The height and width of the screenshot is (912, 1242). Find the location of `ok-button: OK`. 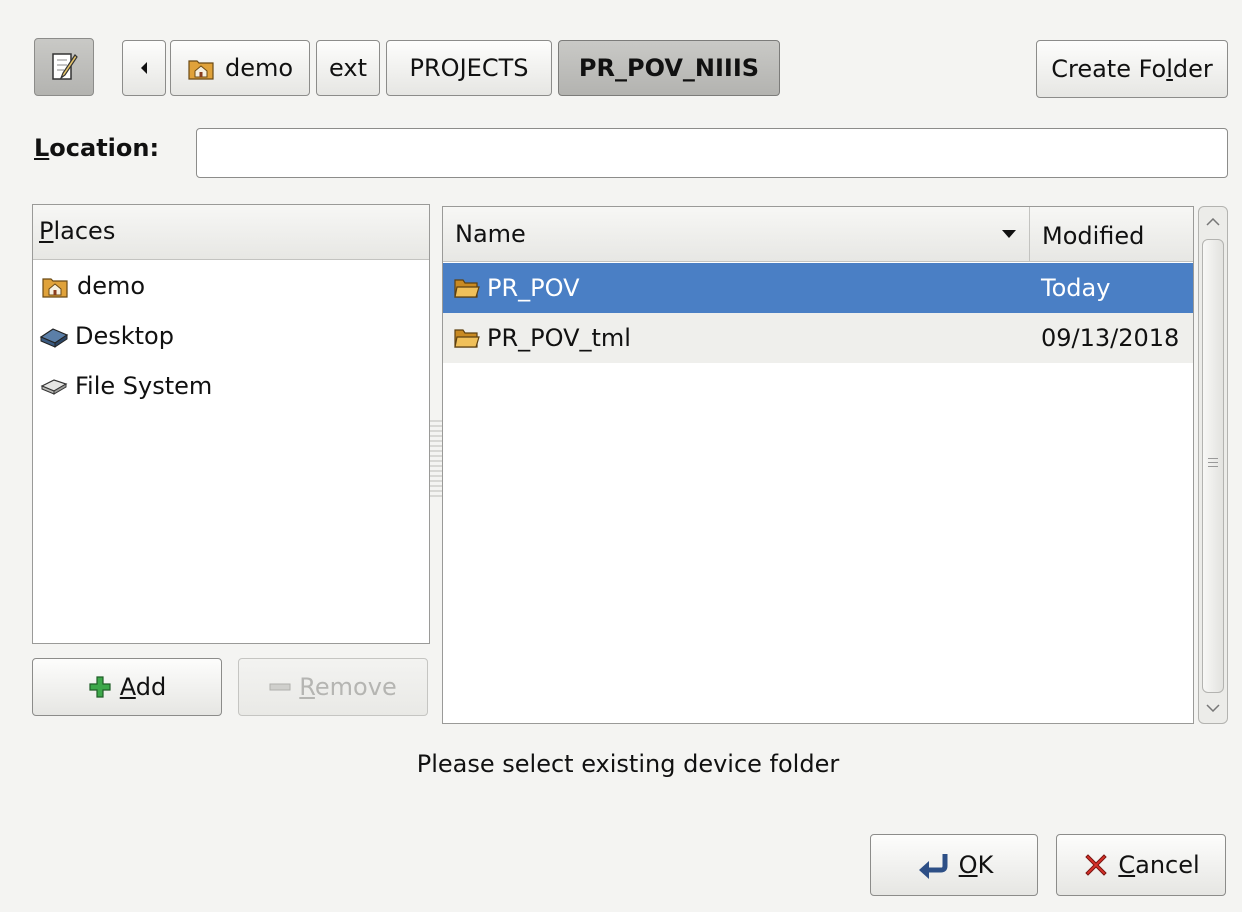

ok-button: OK is located at coordinates (954, 865).